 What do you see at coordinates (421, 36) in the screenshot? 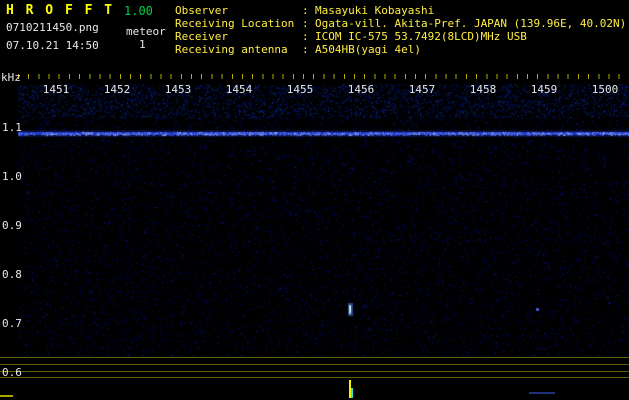
I see `receiver-value: ICOM IC-575 53.7492(8LCD)MHz USB` at bounding box center [421, 36].